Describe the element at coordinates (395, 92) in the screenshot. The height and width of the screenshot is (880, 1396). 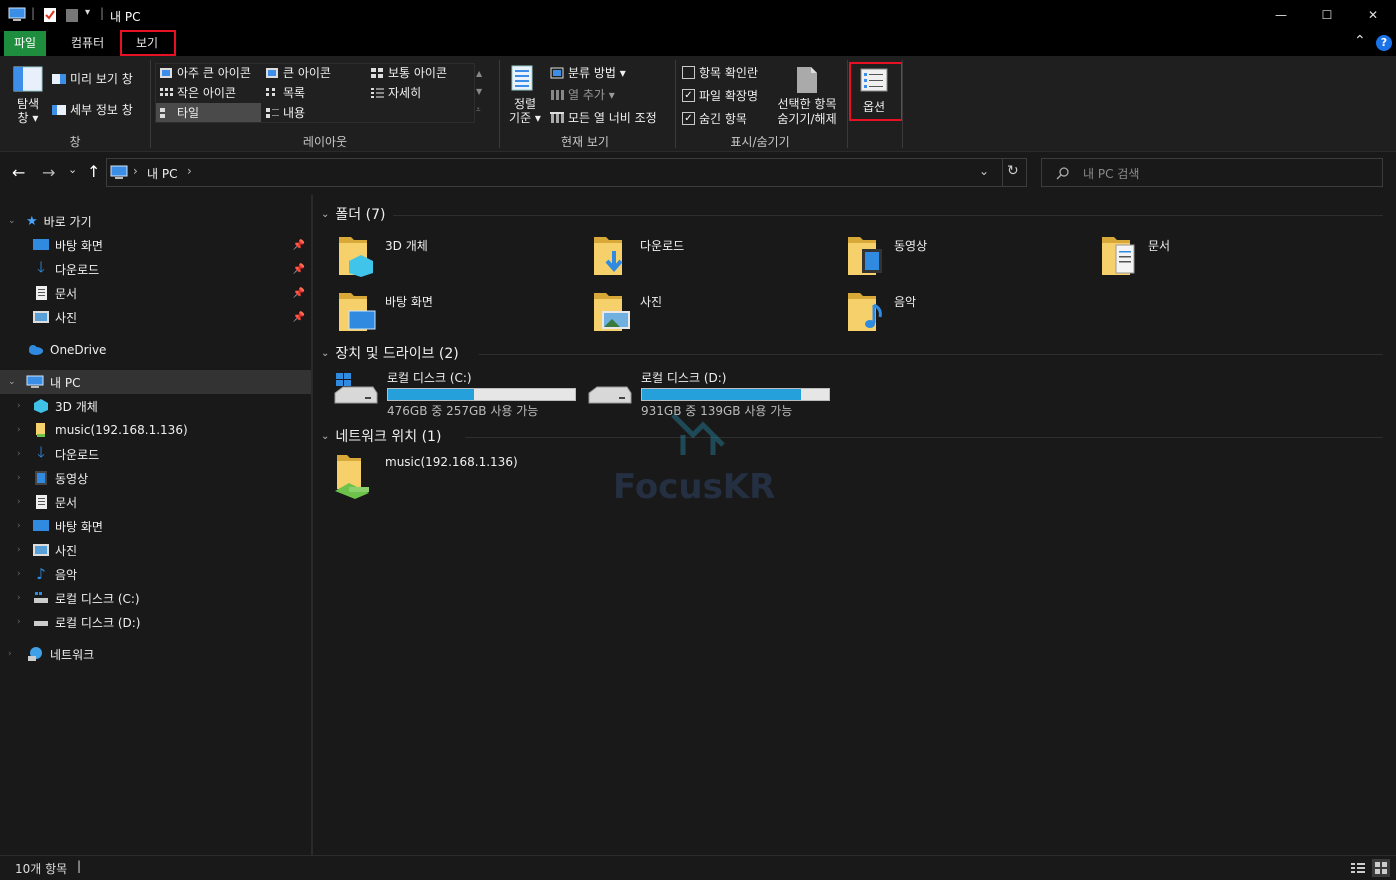
I see `layout-details: 자세히` at that location.